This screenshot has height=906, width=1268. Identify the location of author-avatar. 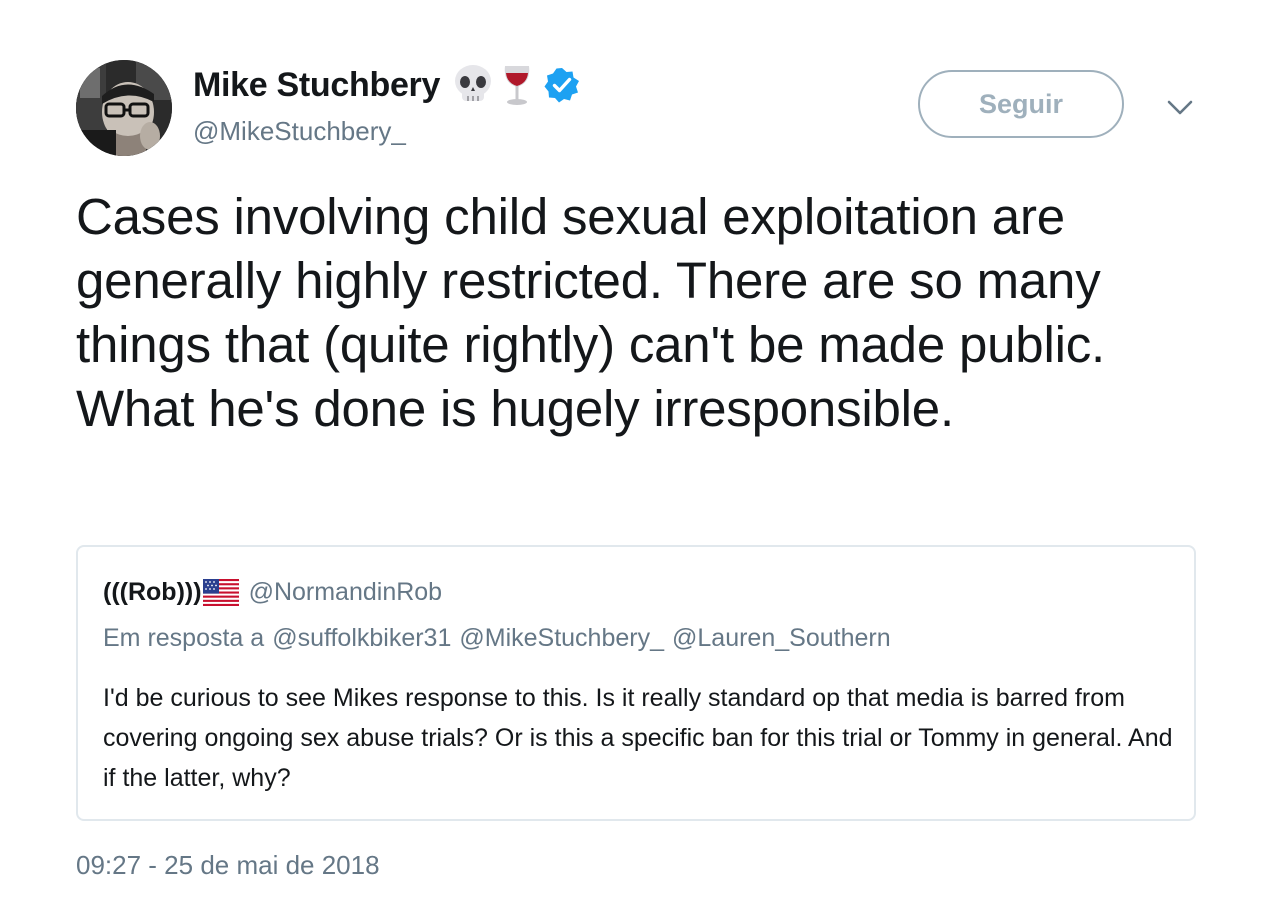
(124, 108).